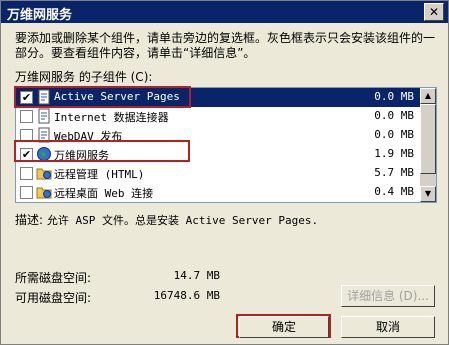 The width and height of the screenshot is (449, 345). I want to click on close-button: ✕, so click(434, 12).